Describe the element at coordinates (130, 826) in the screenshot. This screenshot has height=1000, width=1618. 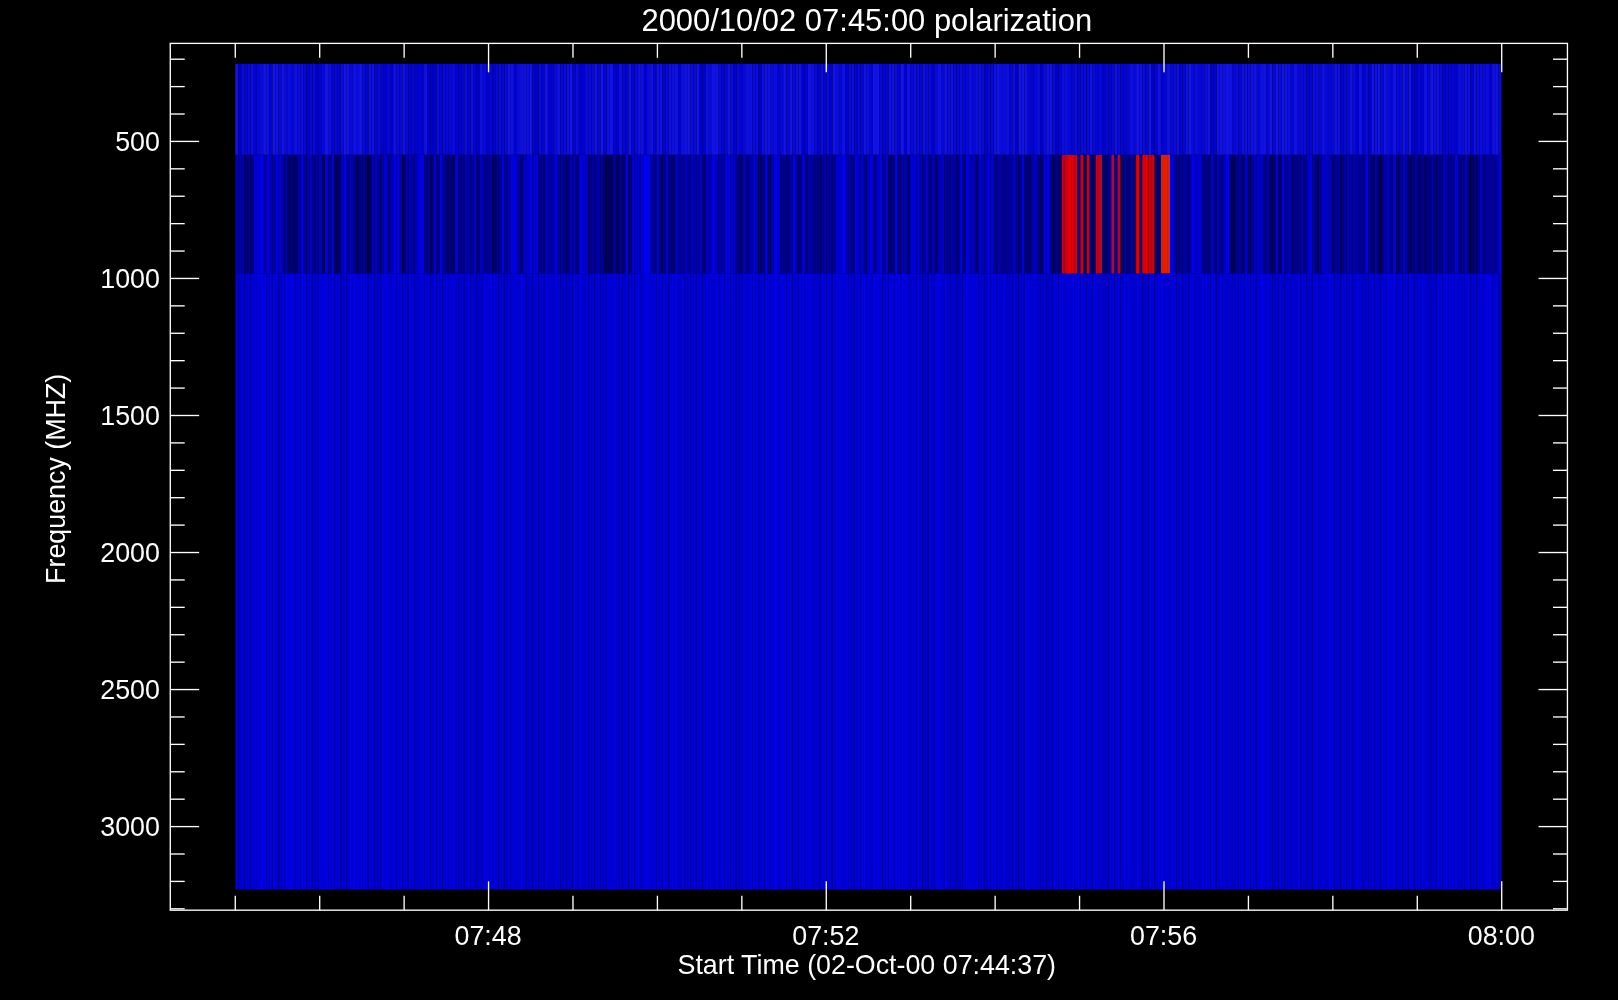
I see `y-tick-label: 3000` at that location.